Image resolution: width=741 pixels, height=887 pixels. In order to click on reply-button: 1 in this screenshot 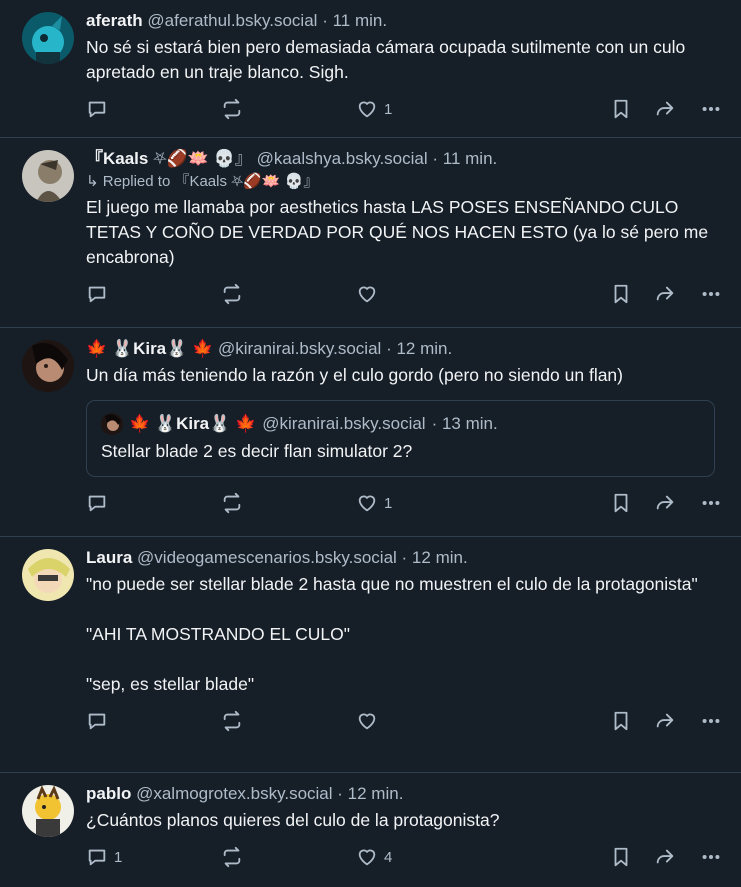, I will do `click(104, 857)`.